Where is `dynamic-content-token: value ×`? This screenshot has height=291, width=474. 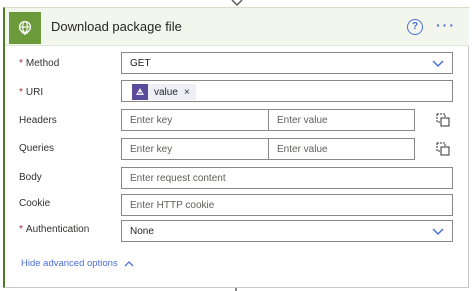 dynamic-content-token: value × is located at coordinates (164, 92).